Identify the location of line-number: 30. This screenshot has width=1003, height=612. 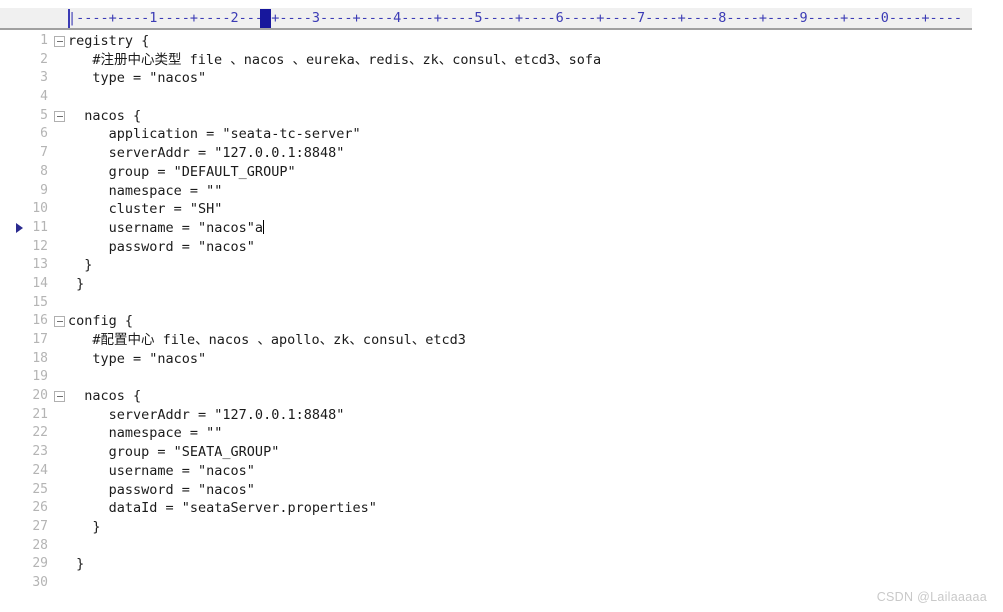
(40, 582).